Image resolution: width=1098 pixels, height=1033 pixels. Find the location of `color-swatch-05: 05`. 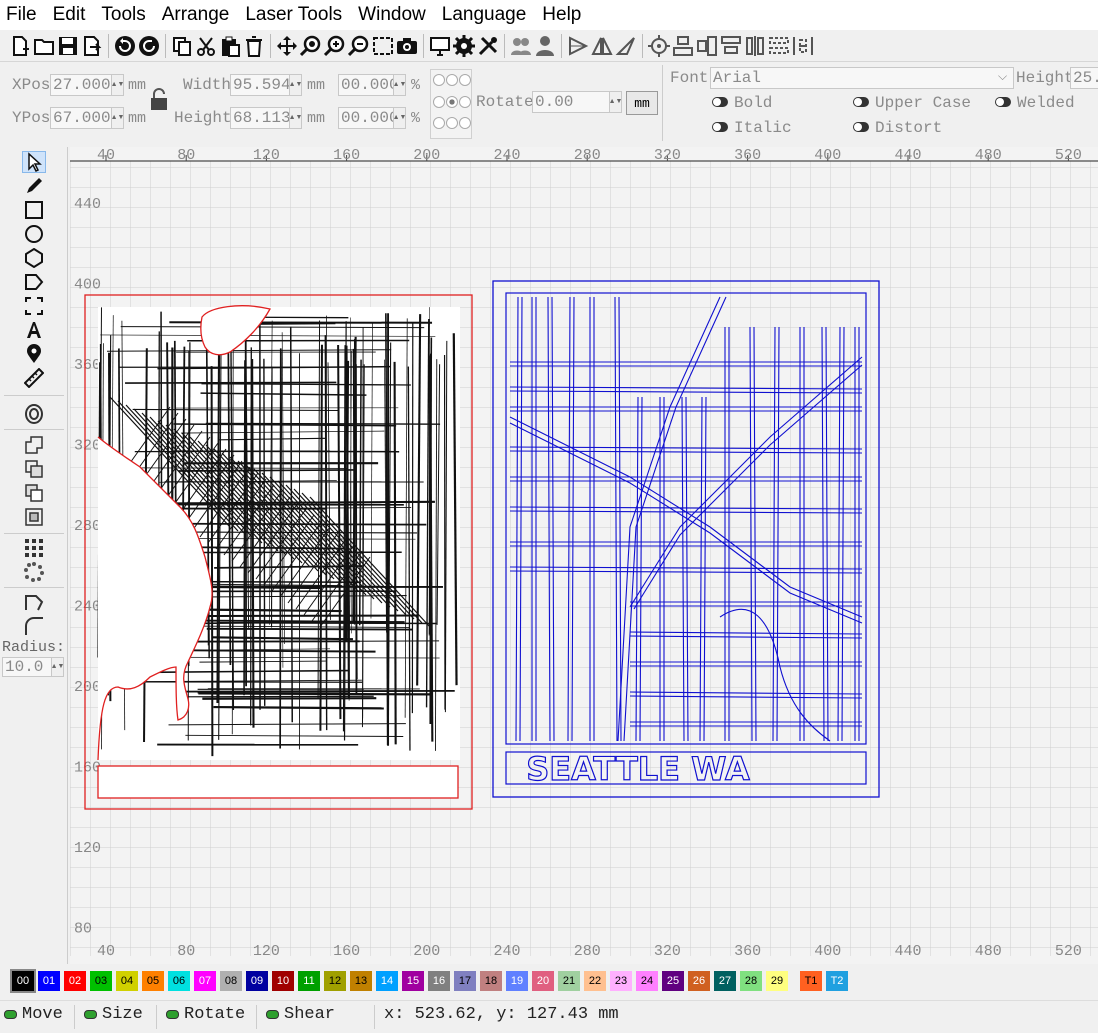

color-swatch-05: 05 is located at coordinates (153, 981).